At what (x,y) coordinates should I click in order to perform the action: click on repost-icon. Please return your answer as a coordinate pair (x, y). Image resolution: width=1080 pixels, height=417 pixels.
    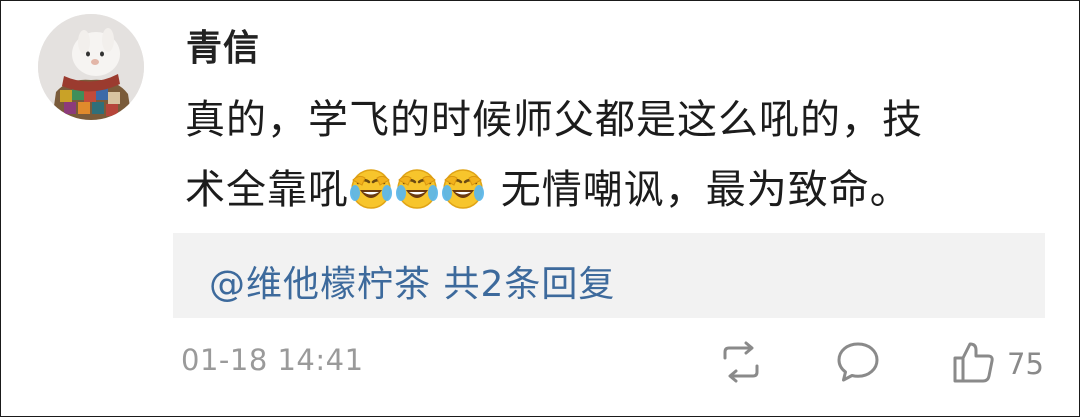
    Looking at the image, I should click on (741, 364).